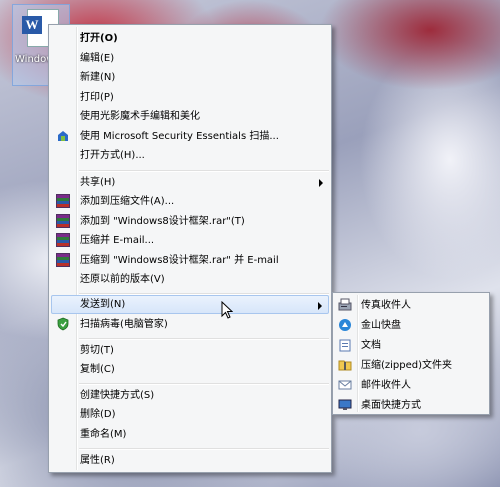 This screenshot has height=487, width=500. Describe the element at coordinates (411, 385) in the screenshot. I see `submenu-item-mail-recipient: 邮件收件人` at that location.